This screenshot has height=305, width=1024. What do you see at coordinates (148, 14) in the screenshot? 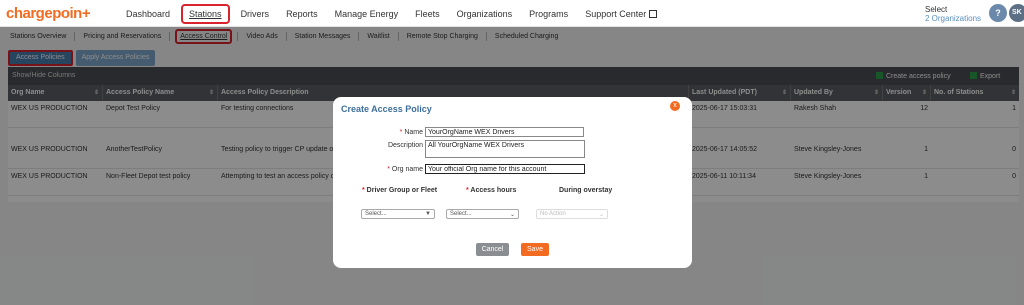
I see `nav-dashboard: Dashboard` at bounding box center [148, 14].